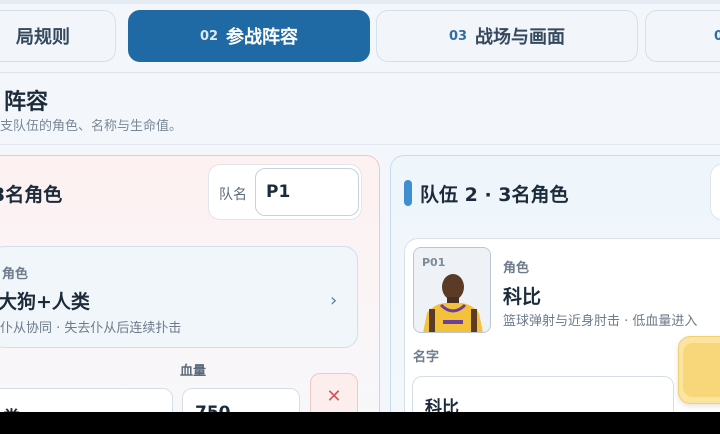 This screenshot has height=434, width=720. Describe the element at coordinates (715, 192) in the screenshot. I see `team-2-name-box` at that location.